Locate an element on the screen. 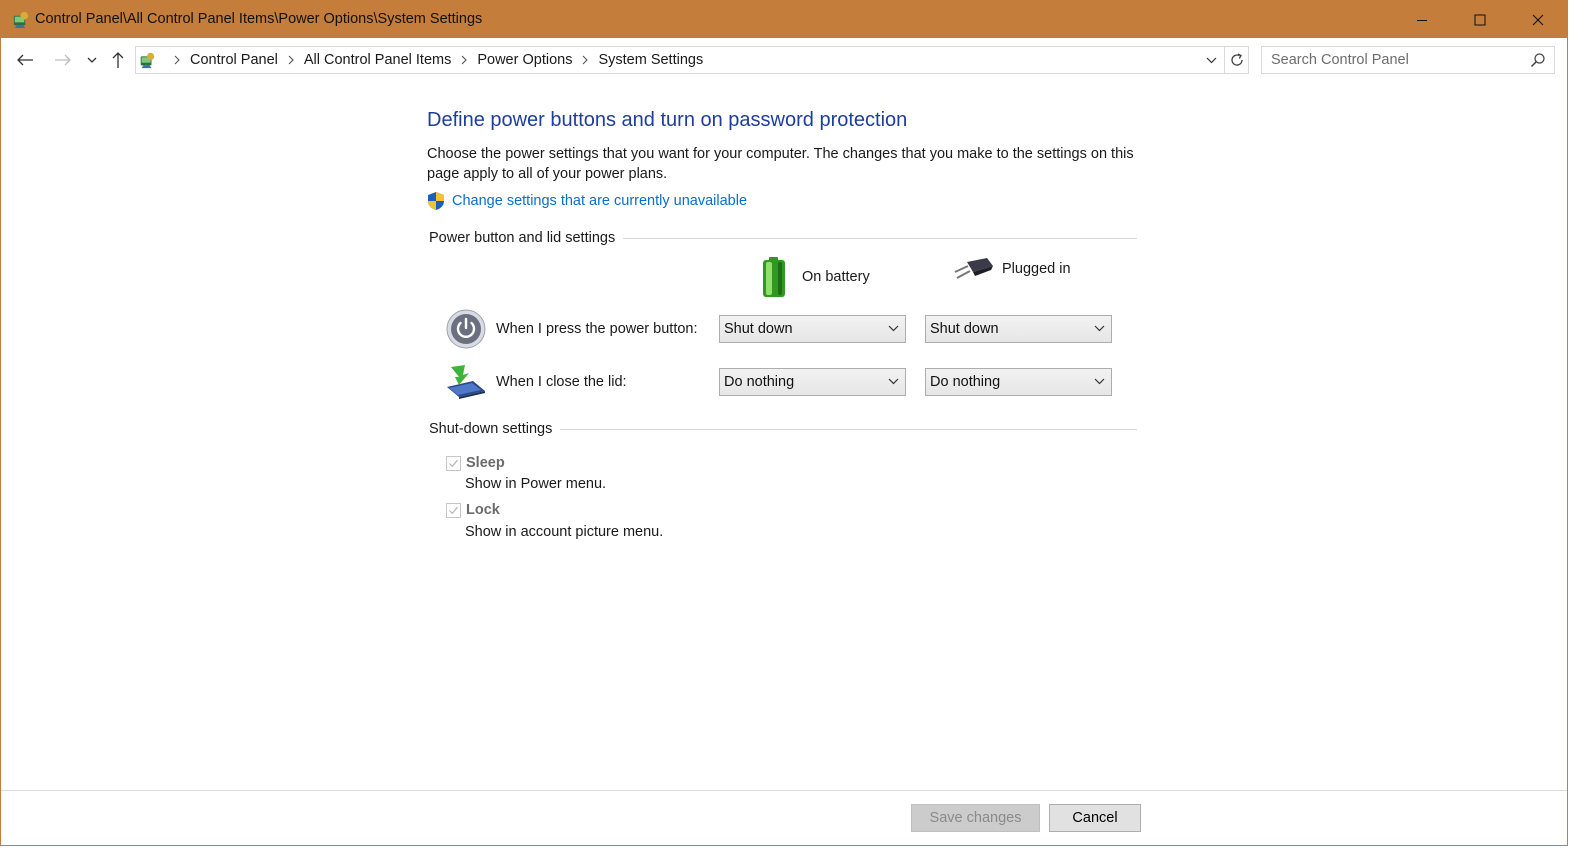 The height and width of the screenshot is (854, 1584). laptop-lid-icon is located at coordinates (466, 382).